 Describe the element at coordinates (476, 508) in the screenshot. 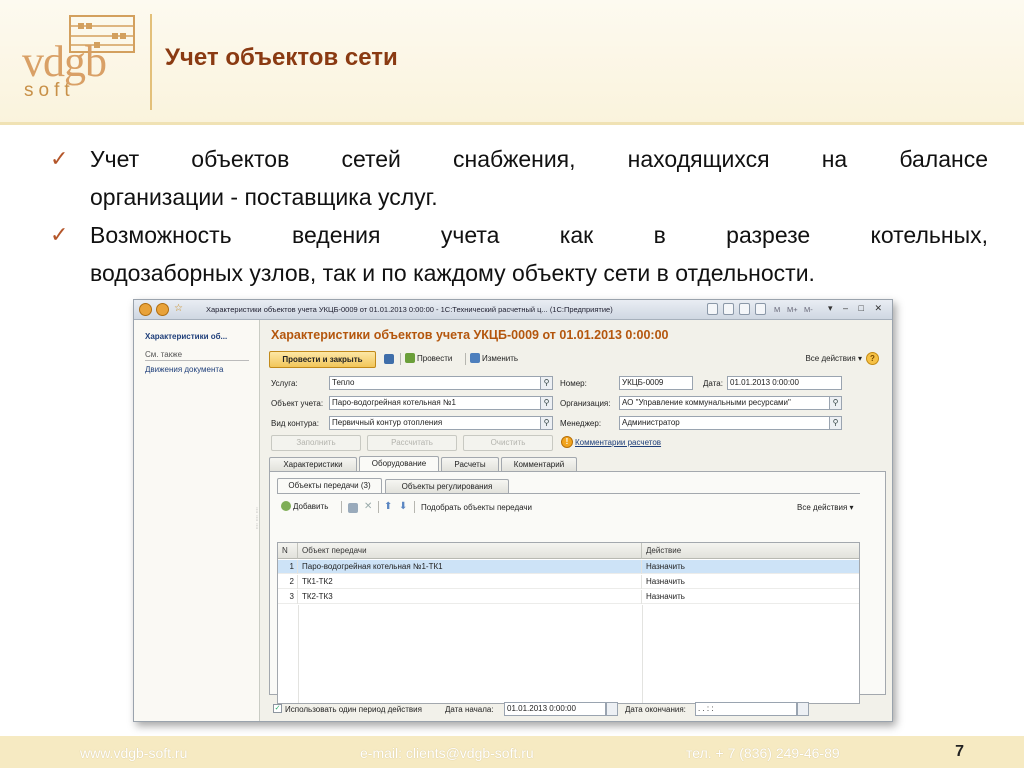

I see `pick-transfer-objects-button: Подобрать объекты передачи` at that location.